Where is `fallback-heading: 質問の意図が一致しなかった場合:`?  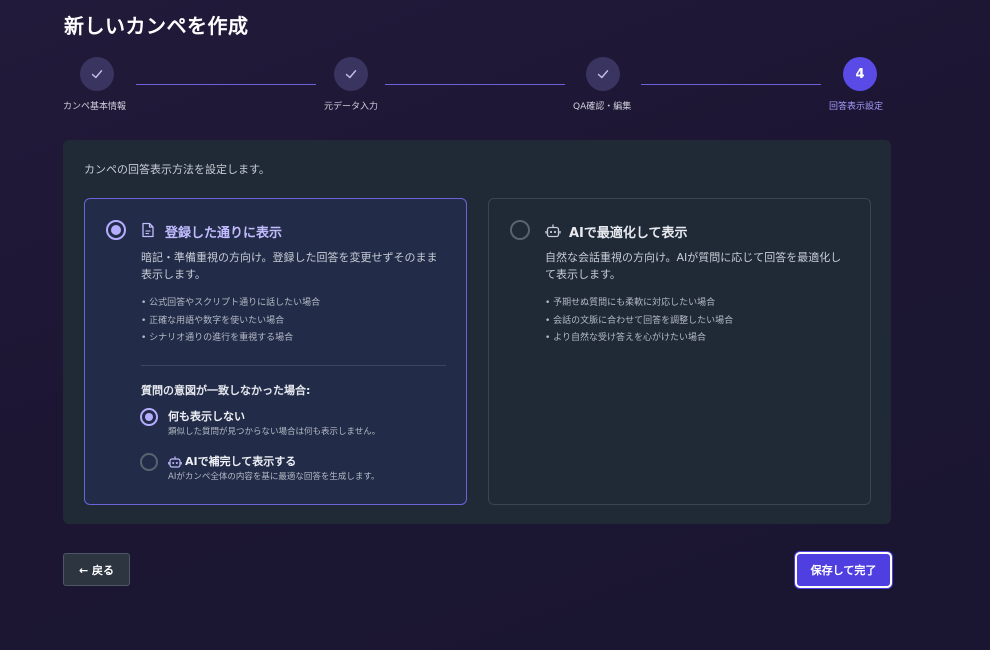
fallback-heading: 質問の意図が一致しなかった場合: is located at coordinates (226, 390).